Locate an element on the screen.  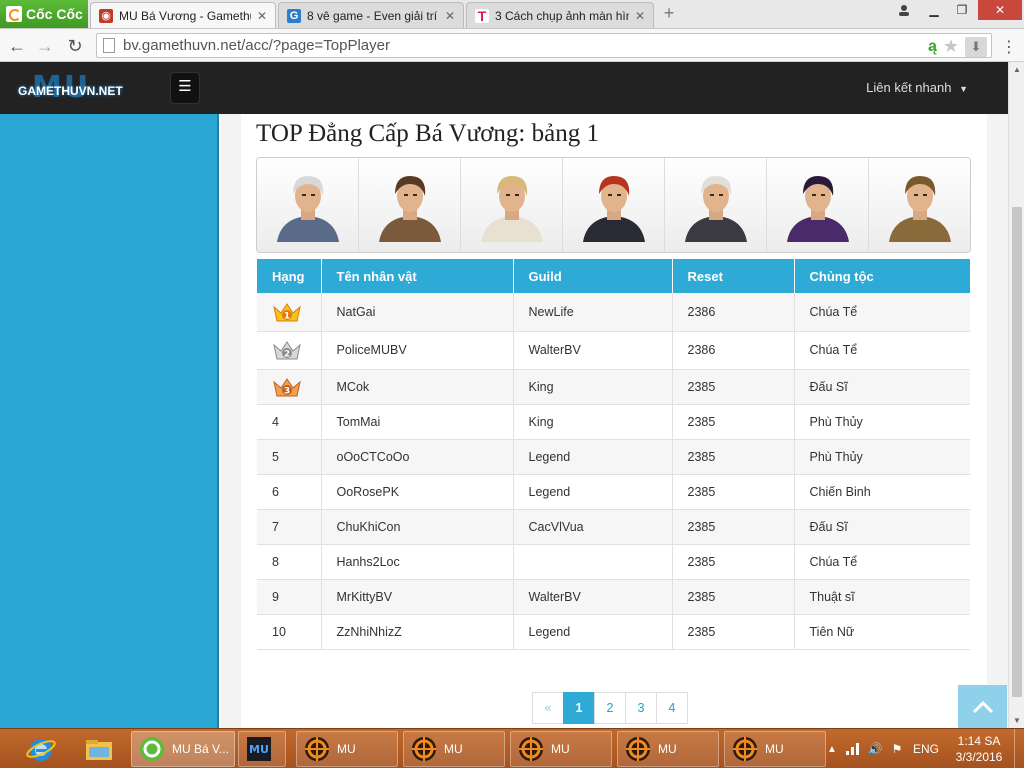
logo-site-text: GAMETHUVN.NET is located at coordinates (70, 91).